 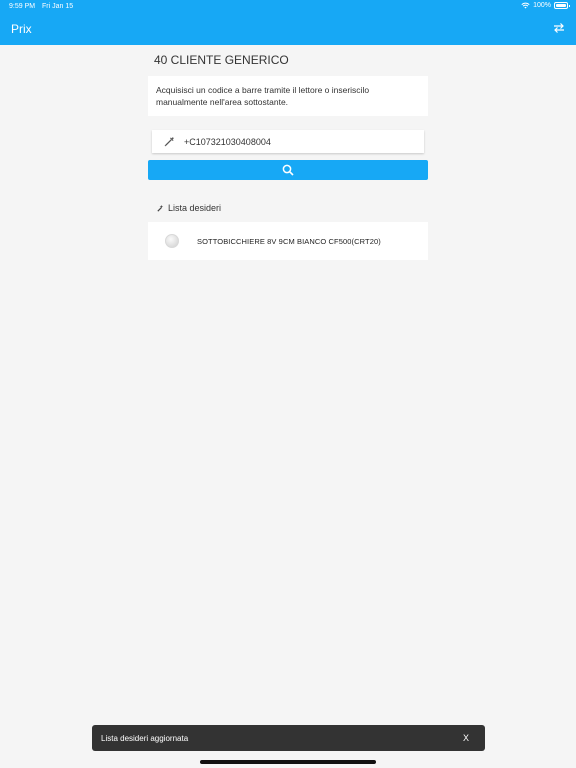 What do you see at coordinates (525, 5) in the screenshot?
I see `wifi-icon` at bounding box center [525, 5].